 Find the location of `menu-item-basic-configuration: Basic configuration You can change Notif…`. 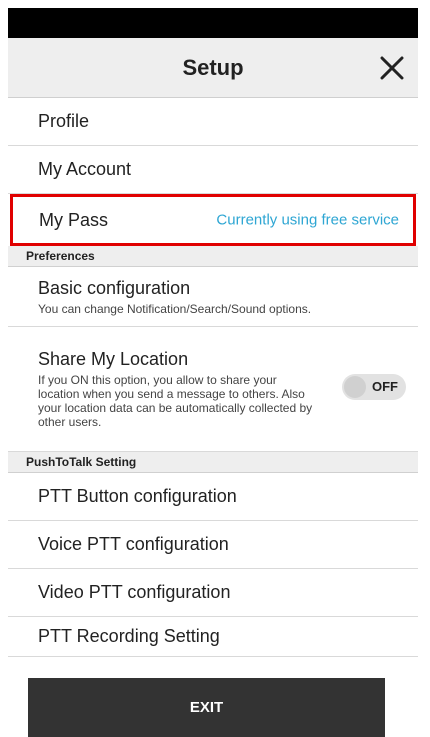

menu-item-basic-configuration: Basic configuration You can change Notif… is located at coordinates (213, 297).